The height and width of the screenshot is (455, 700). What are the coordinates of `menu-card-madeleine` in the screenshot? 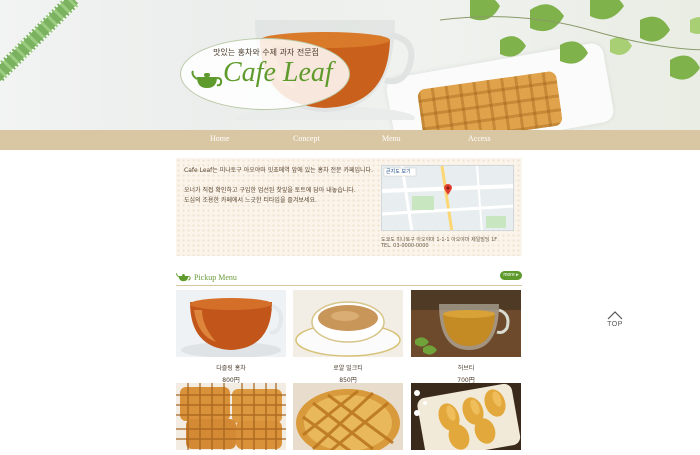 It's located at (466, 419).